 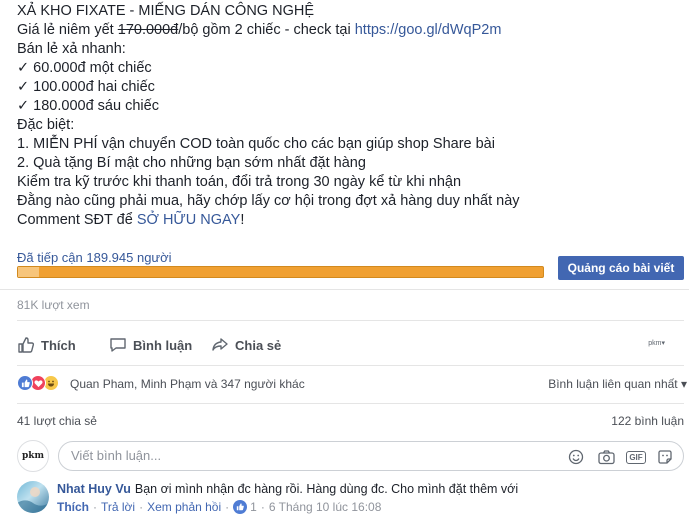 What do you see at coordinates (166, 11) in the screenshot?
I see `post-line: XẢ KHO FIXATE - MIẾNG DÁN CÔNG NGHỆ` at bounding box center [166, 11].